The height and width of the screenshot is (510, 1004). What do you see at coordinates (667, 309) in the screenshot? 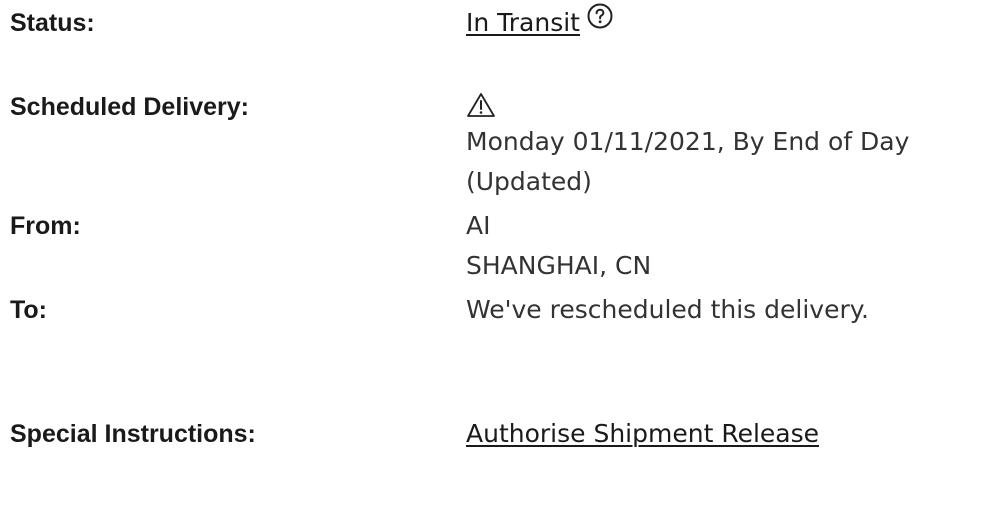
I see `to-value: We've rescheduled this delivery.` at bounding box center [667, 309].